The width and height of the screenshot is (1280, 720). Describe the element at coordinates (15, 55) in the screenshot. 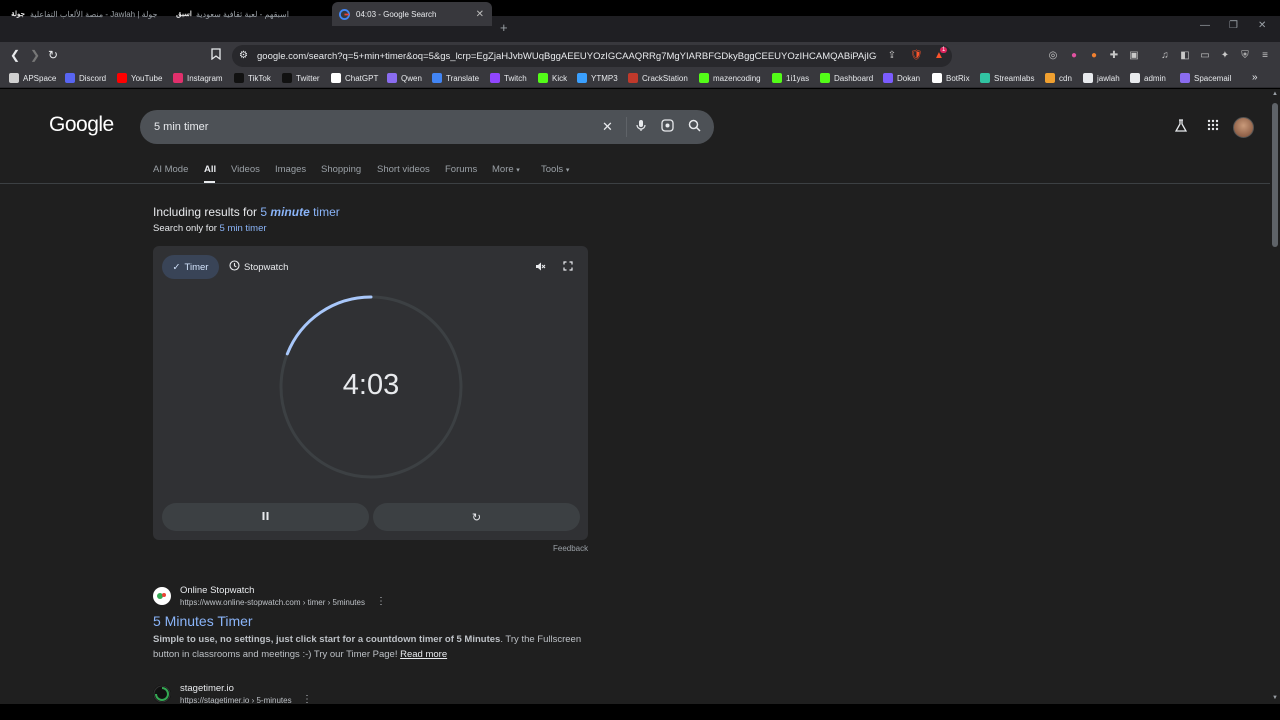

I see `back-icon: ❮` at that location.